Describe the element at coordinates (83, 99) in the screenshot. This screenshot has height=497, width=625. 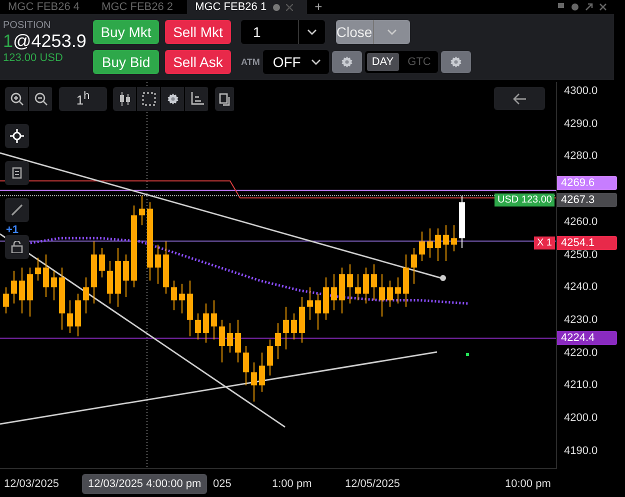
I see `interval-button: 1$^{h}$` at that location.